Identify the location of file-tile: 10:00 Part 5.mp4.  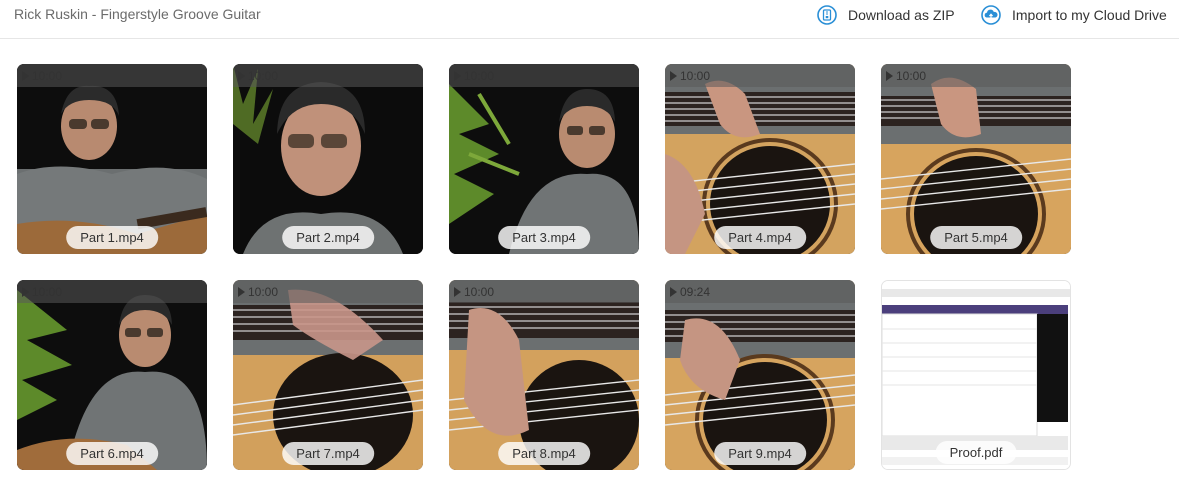
(976, 159).